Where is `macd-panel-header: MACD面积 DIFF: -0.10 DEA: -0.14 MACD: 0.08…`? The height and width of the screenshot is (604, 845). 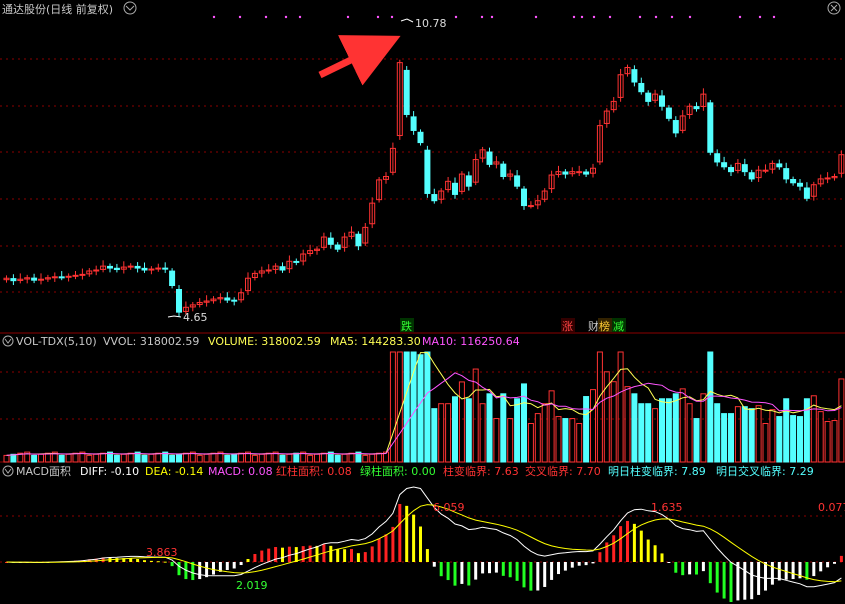 macd-panel-header: MACD面积 DIFF: -0.10 DEA: -0.14 MACD: 0.08… is located at coordinates (408, 471).